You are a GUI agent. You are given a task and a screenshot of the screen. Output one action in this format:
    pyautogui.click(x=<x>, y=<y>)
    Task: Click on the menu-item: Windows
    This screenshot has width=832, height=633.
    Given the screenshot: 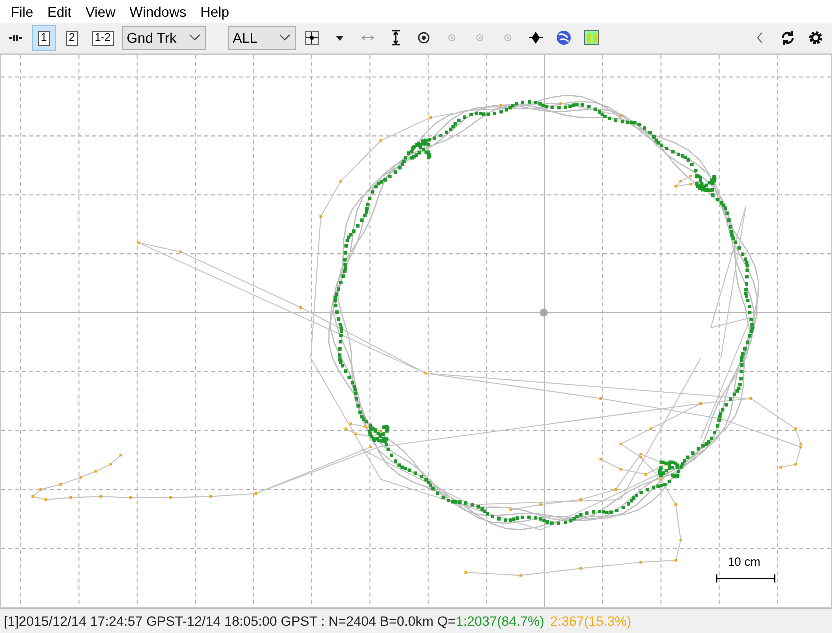 What is the action you would take?
    pyautogui.click(x=158, y=12)
    